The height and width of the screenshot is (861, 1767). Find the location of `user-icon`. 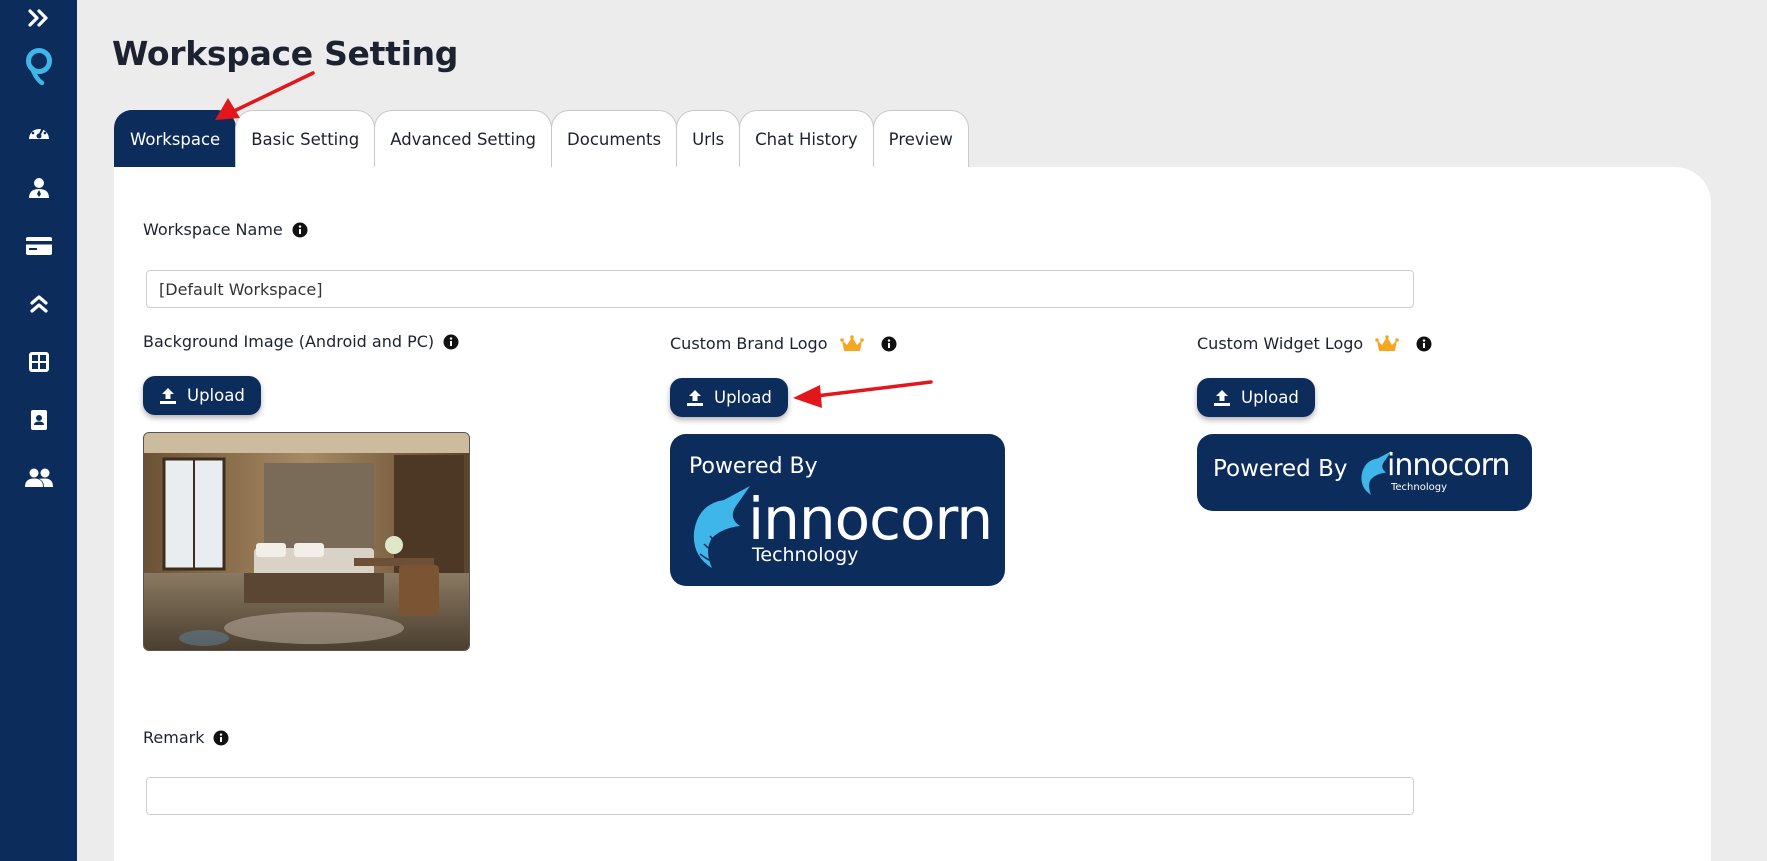

user-icon is located at coordinates (38, 188).